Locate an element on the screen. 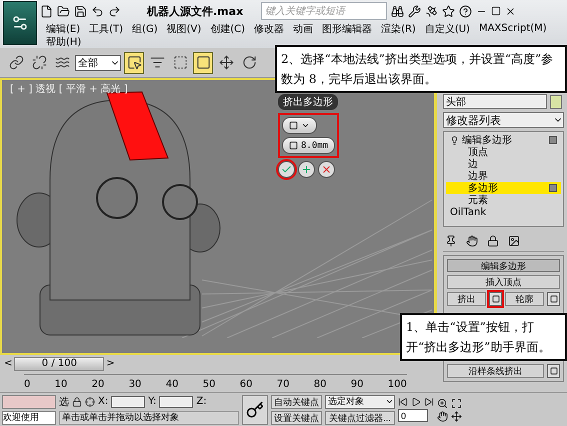 The width and height of the screenshot is (567, 426). menu-item: 动画 is located at coordinates (303, 29).